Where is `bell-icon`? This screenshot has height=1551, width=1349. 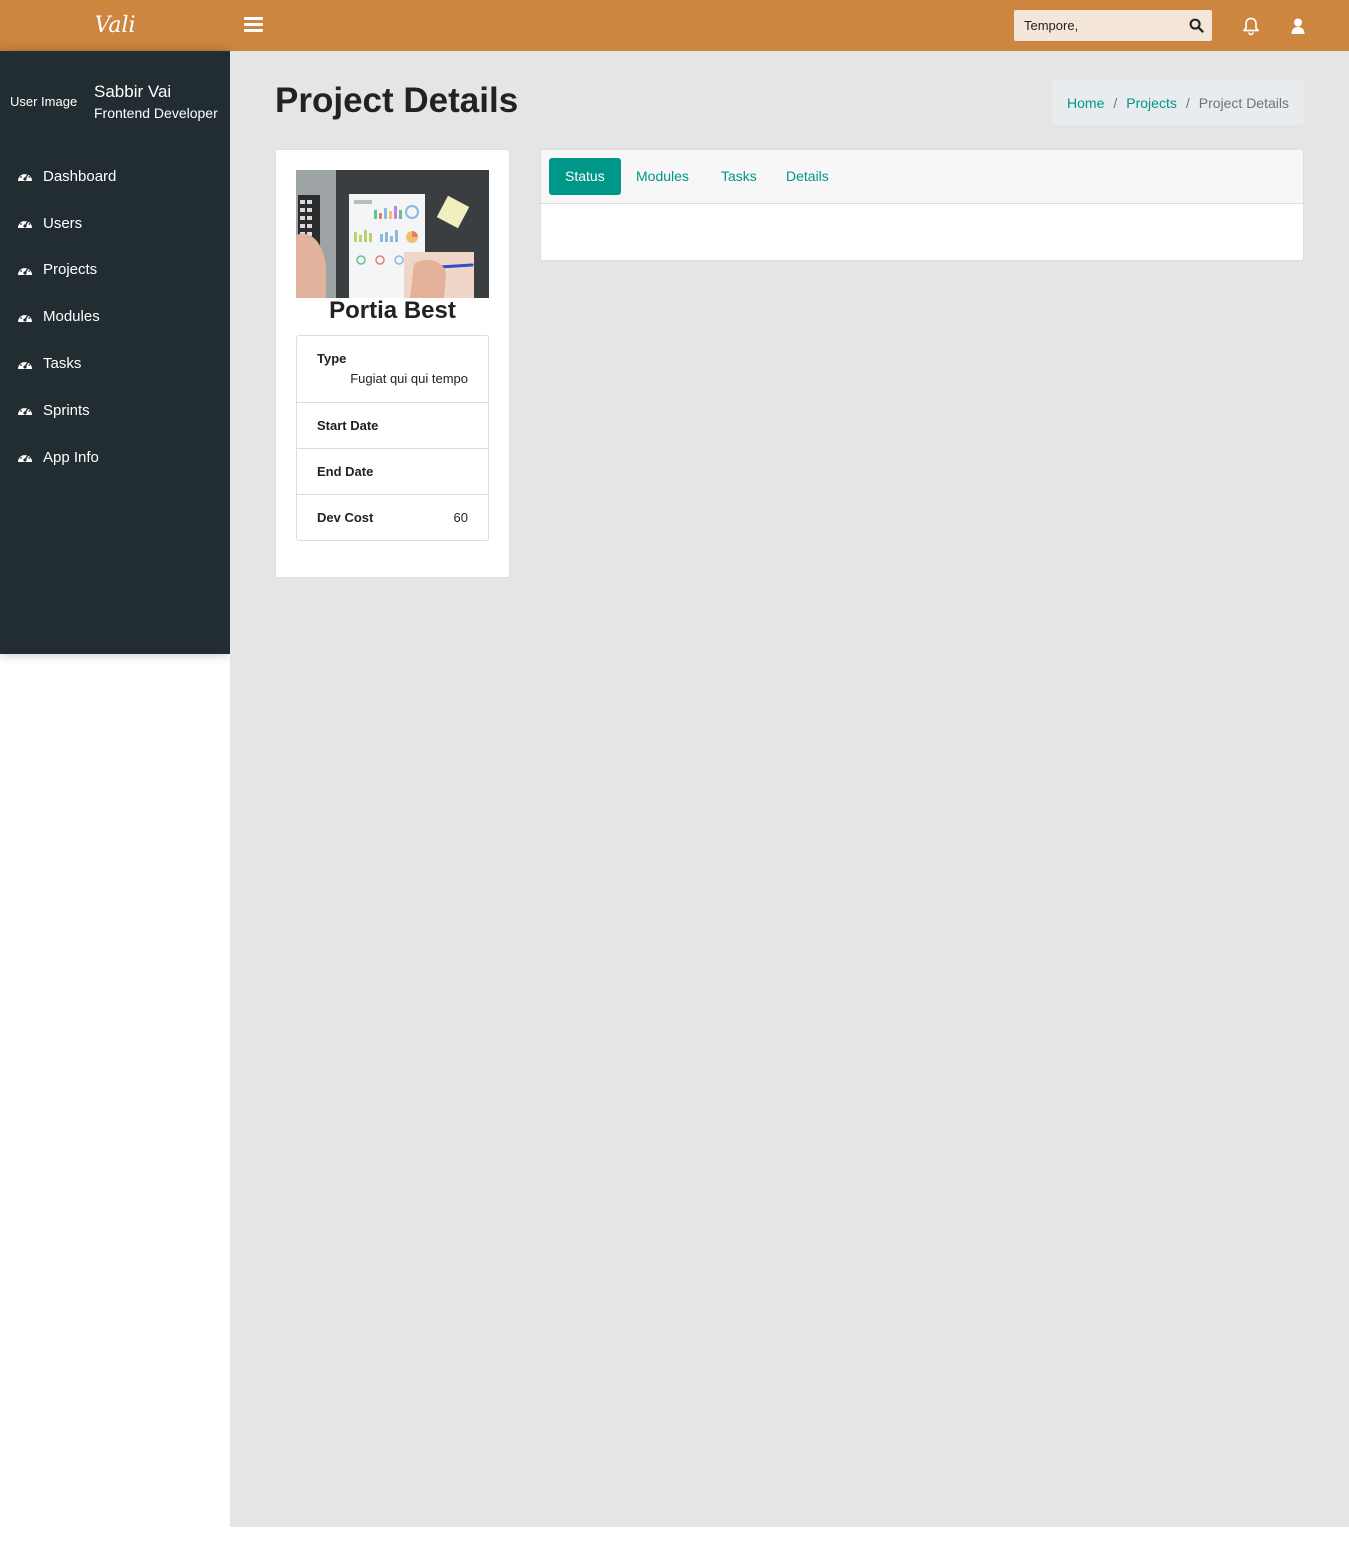
bell-icon is located at coordinates (1251, 26).